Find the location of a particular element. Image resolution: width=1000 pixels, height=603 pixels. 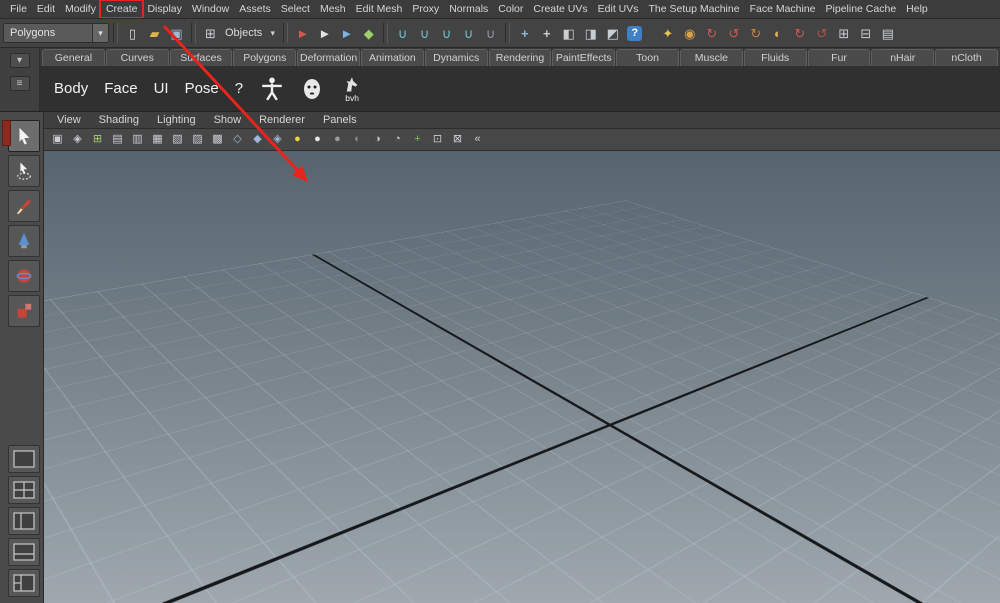

shelf-tab-muscle: Muscle is located at coordinates (711, 57).